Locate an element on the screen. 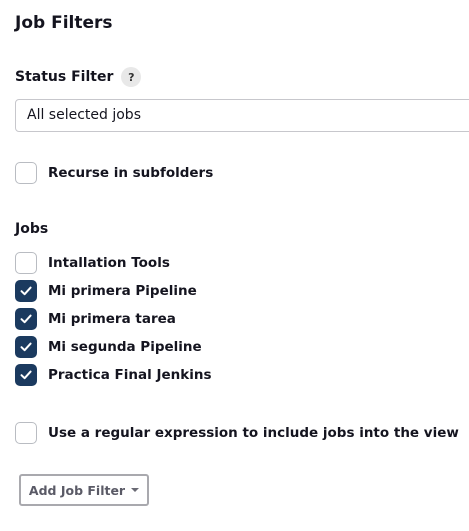 This screenshot has height=531, width=469. recurse-checkbox-row: Recurse in subfolders is located at coordinates (114, 173).